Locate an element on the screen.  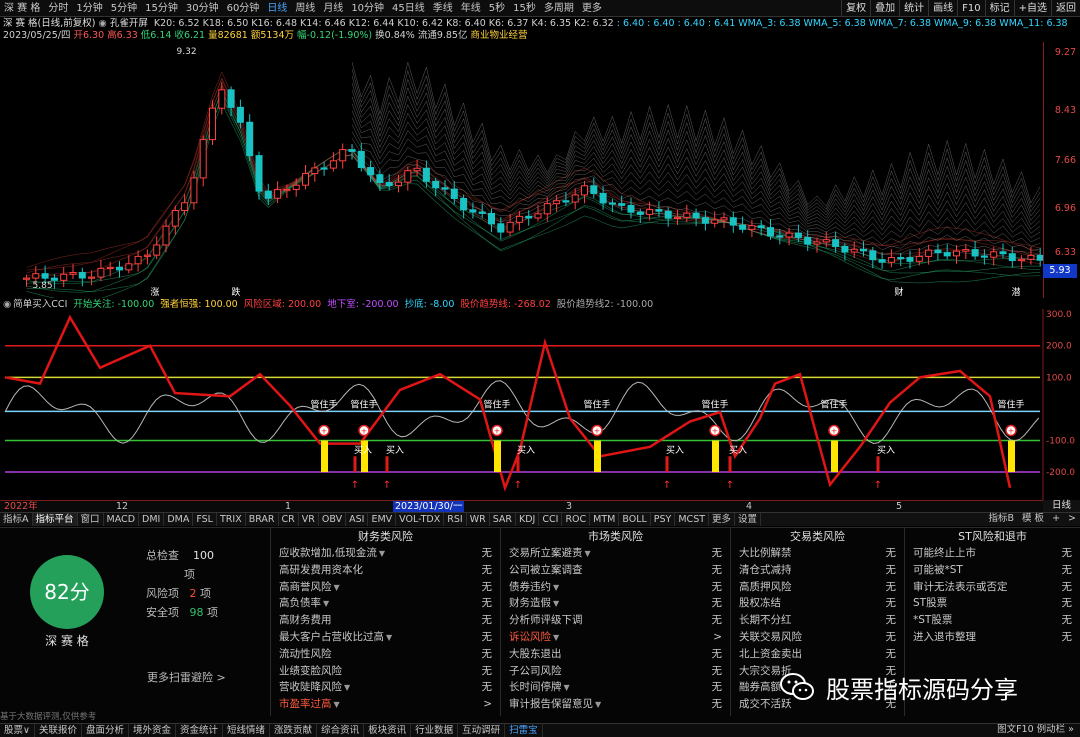
indicator-tab: FSL is located at coordinates (205, 519).